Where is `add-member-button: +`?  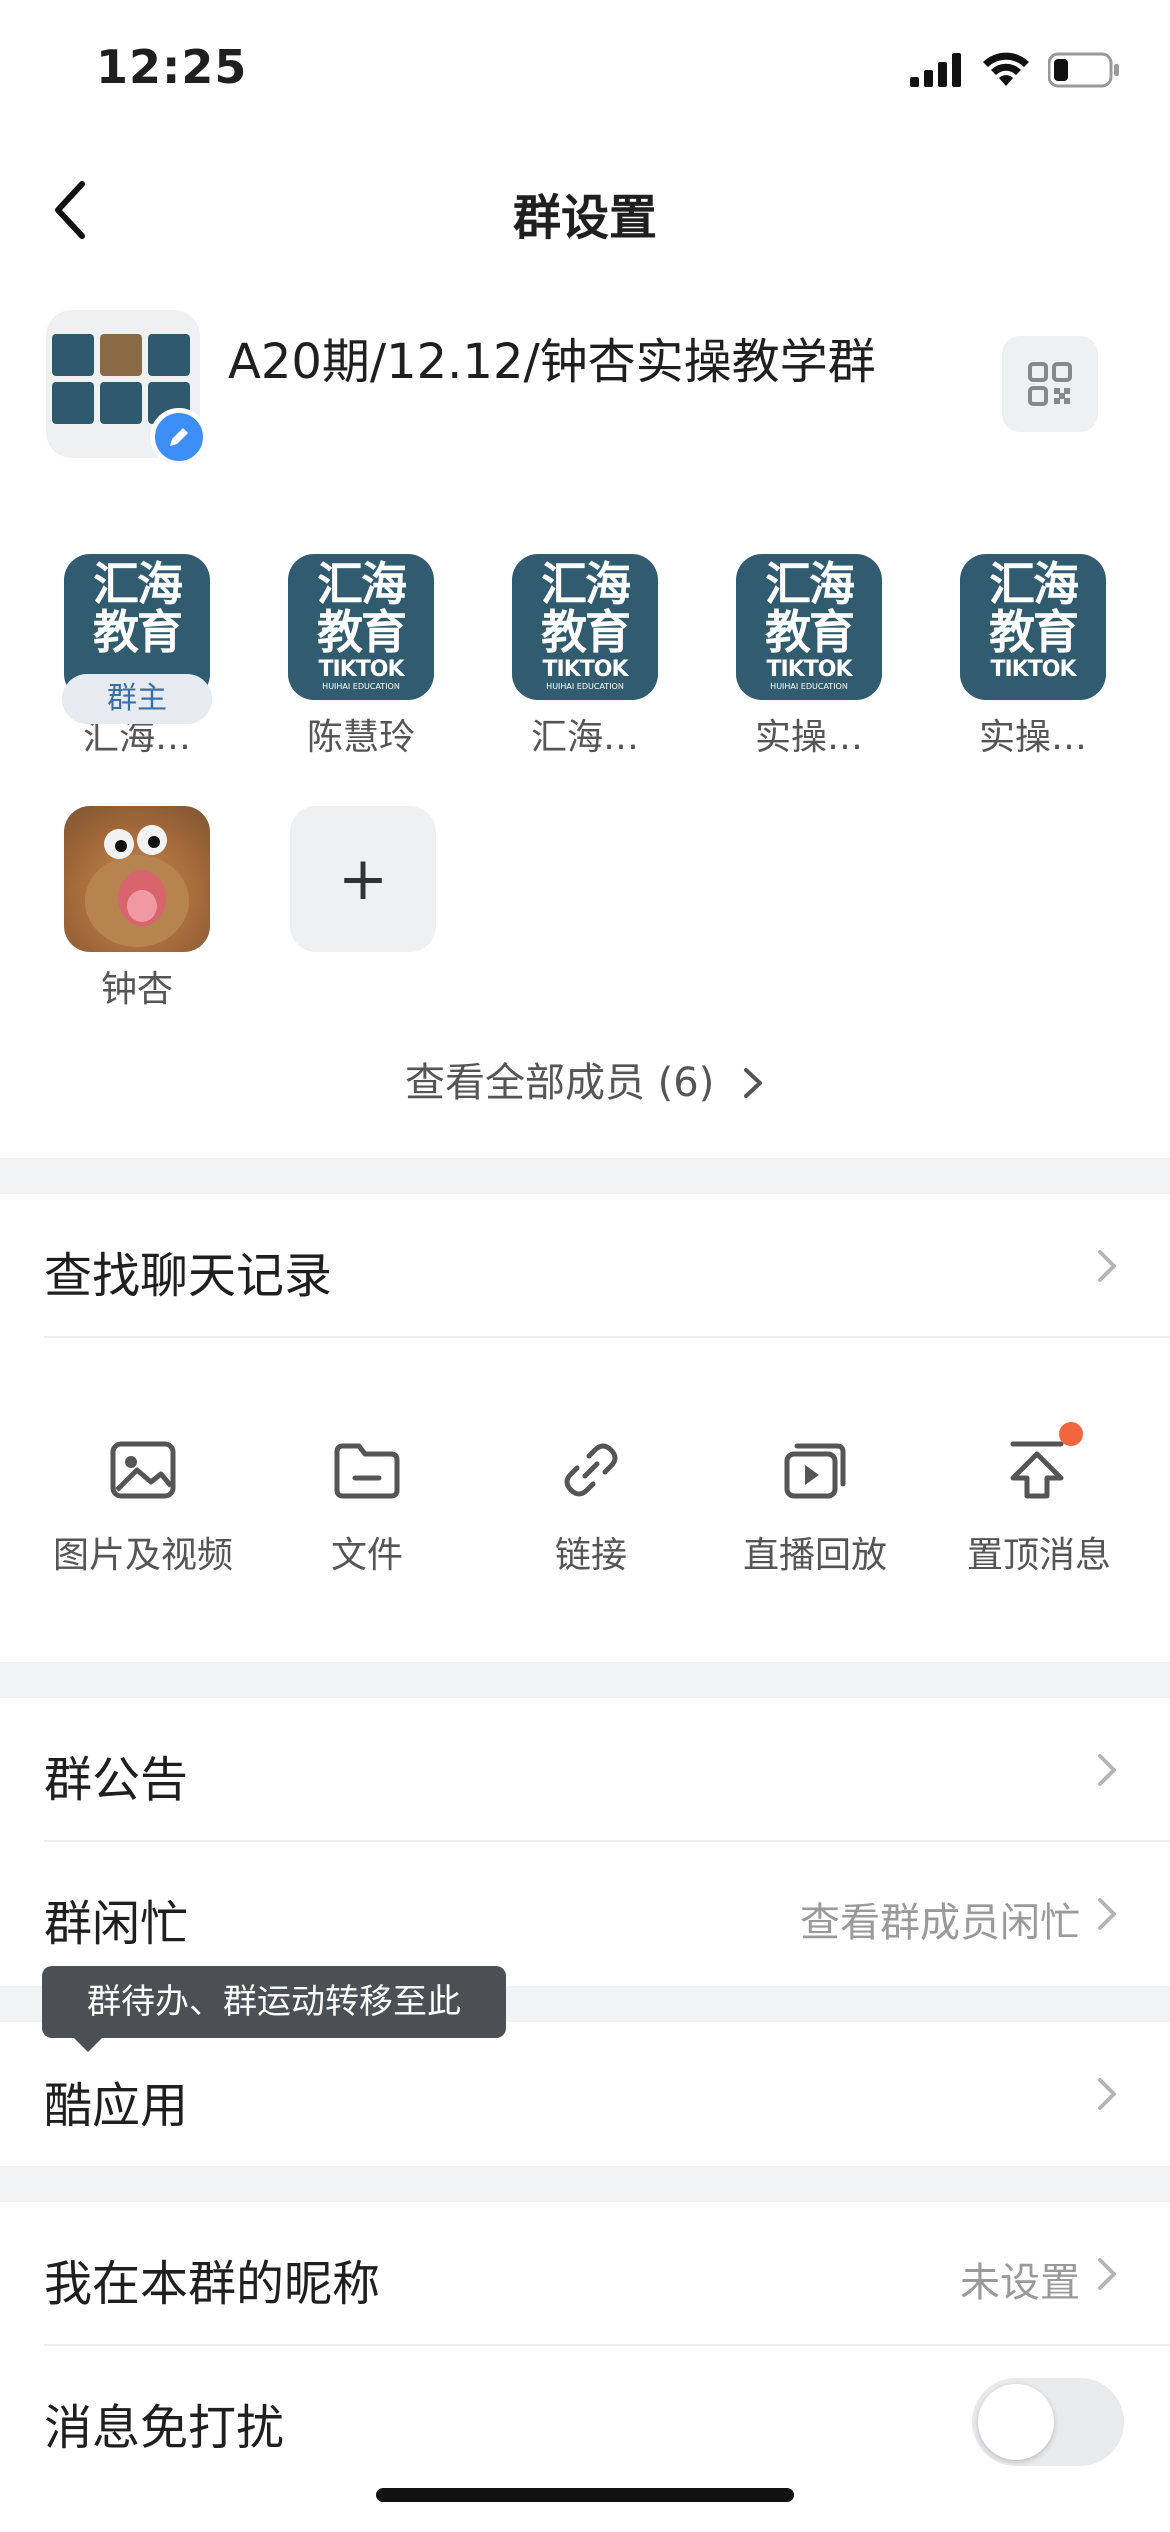 add-member-button: + is located at coordinates (363, 879).